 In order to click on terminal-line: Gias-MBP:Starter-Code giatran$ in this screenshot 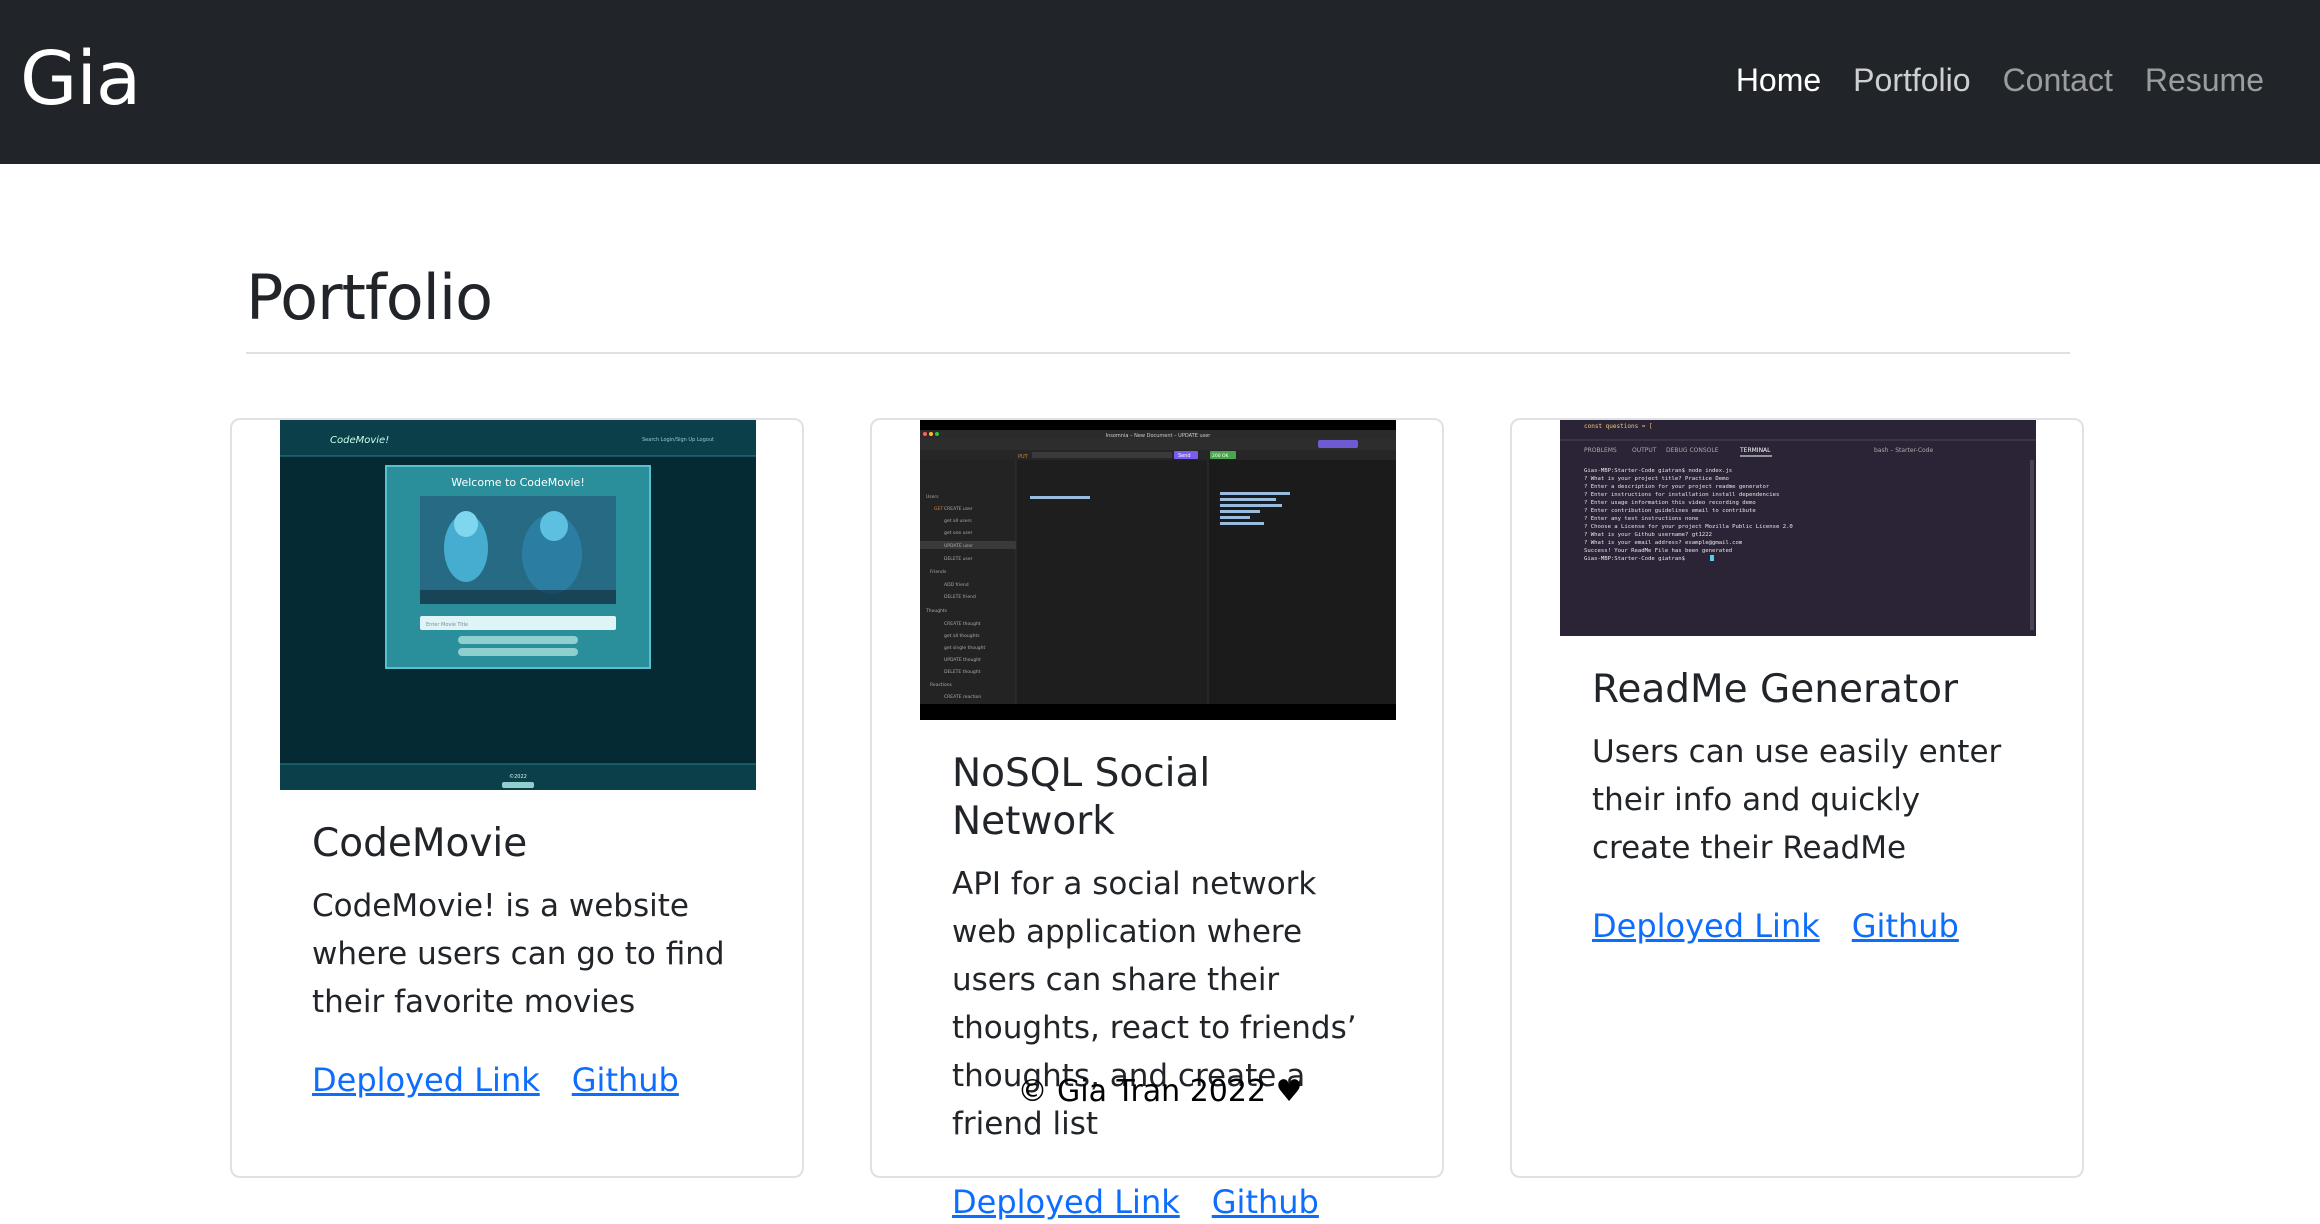, I will do `click(1635, 559)`.